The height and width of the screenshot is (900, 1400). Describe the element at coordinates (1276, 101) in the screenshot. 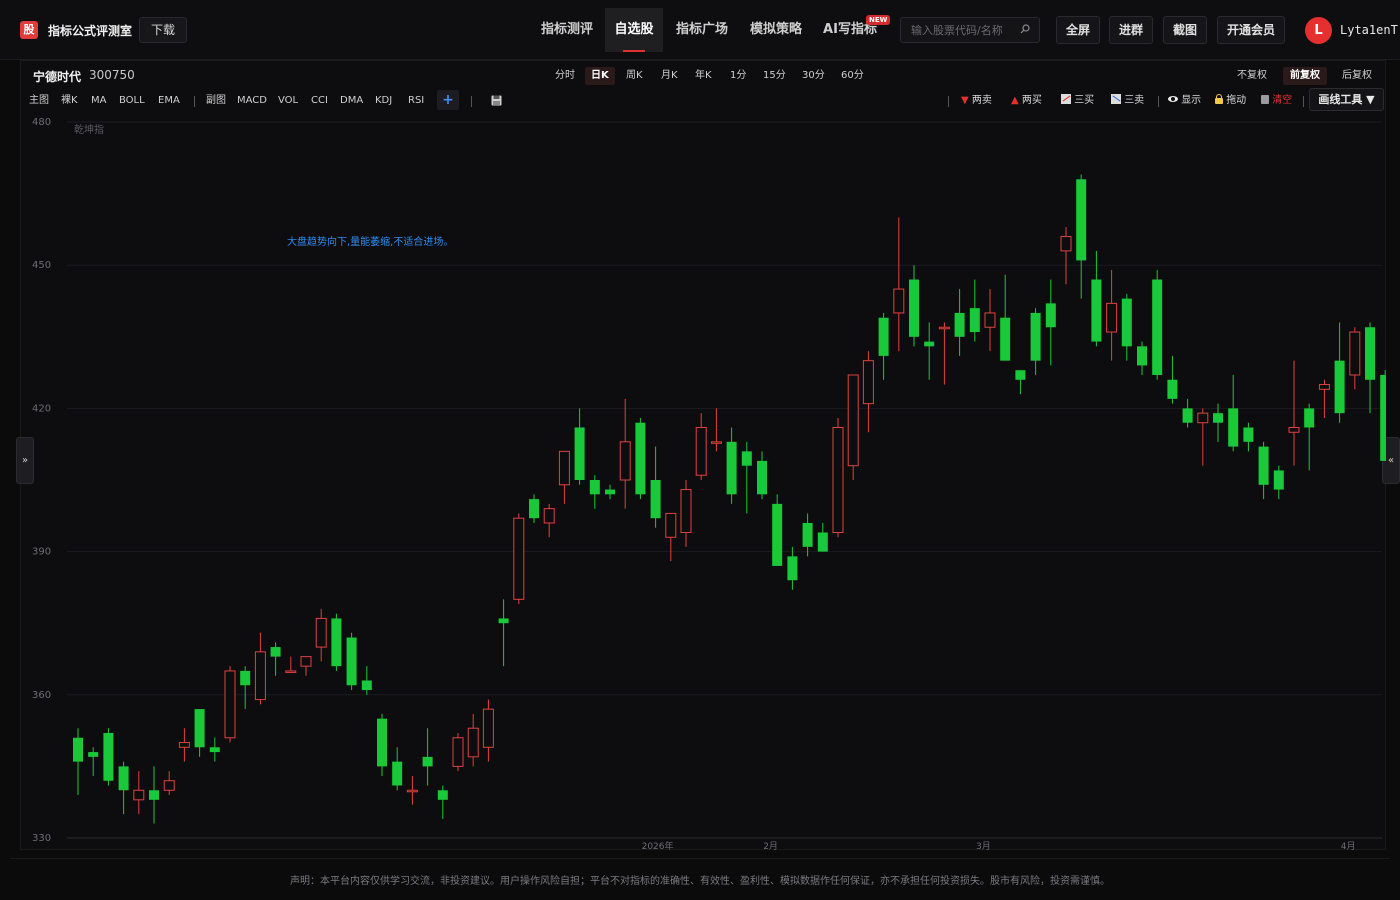

I see `draw-clear-button: 清空` at that location.